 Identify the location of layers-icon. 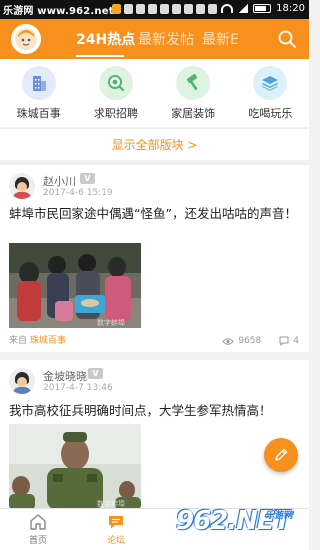
(270, 83).